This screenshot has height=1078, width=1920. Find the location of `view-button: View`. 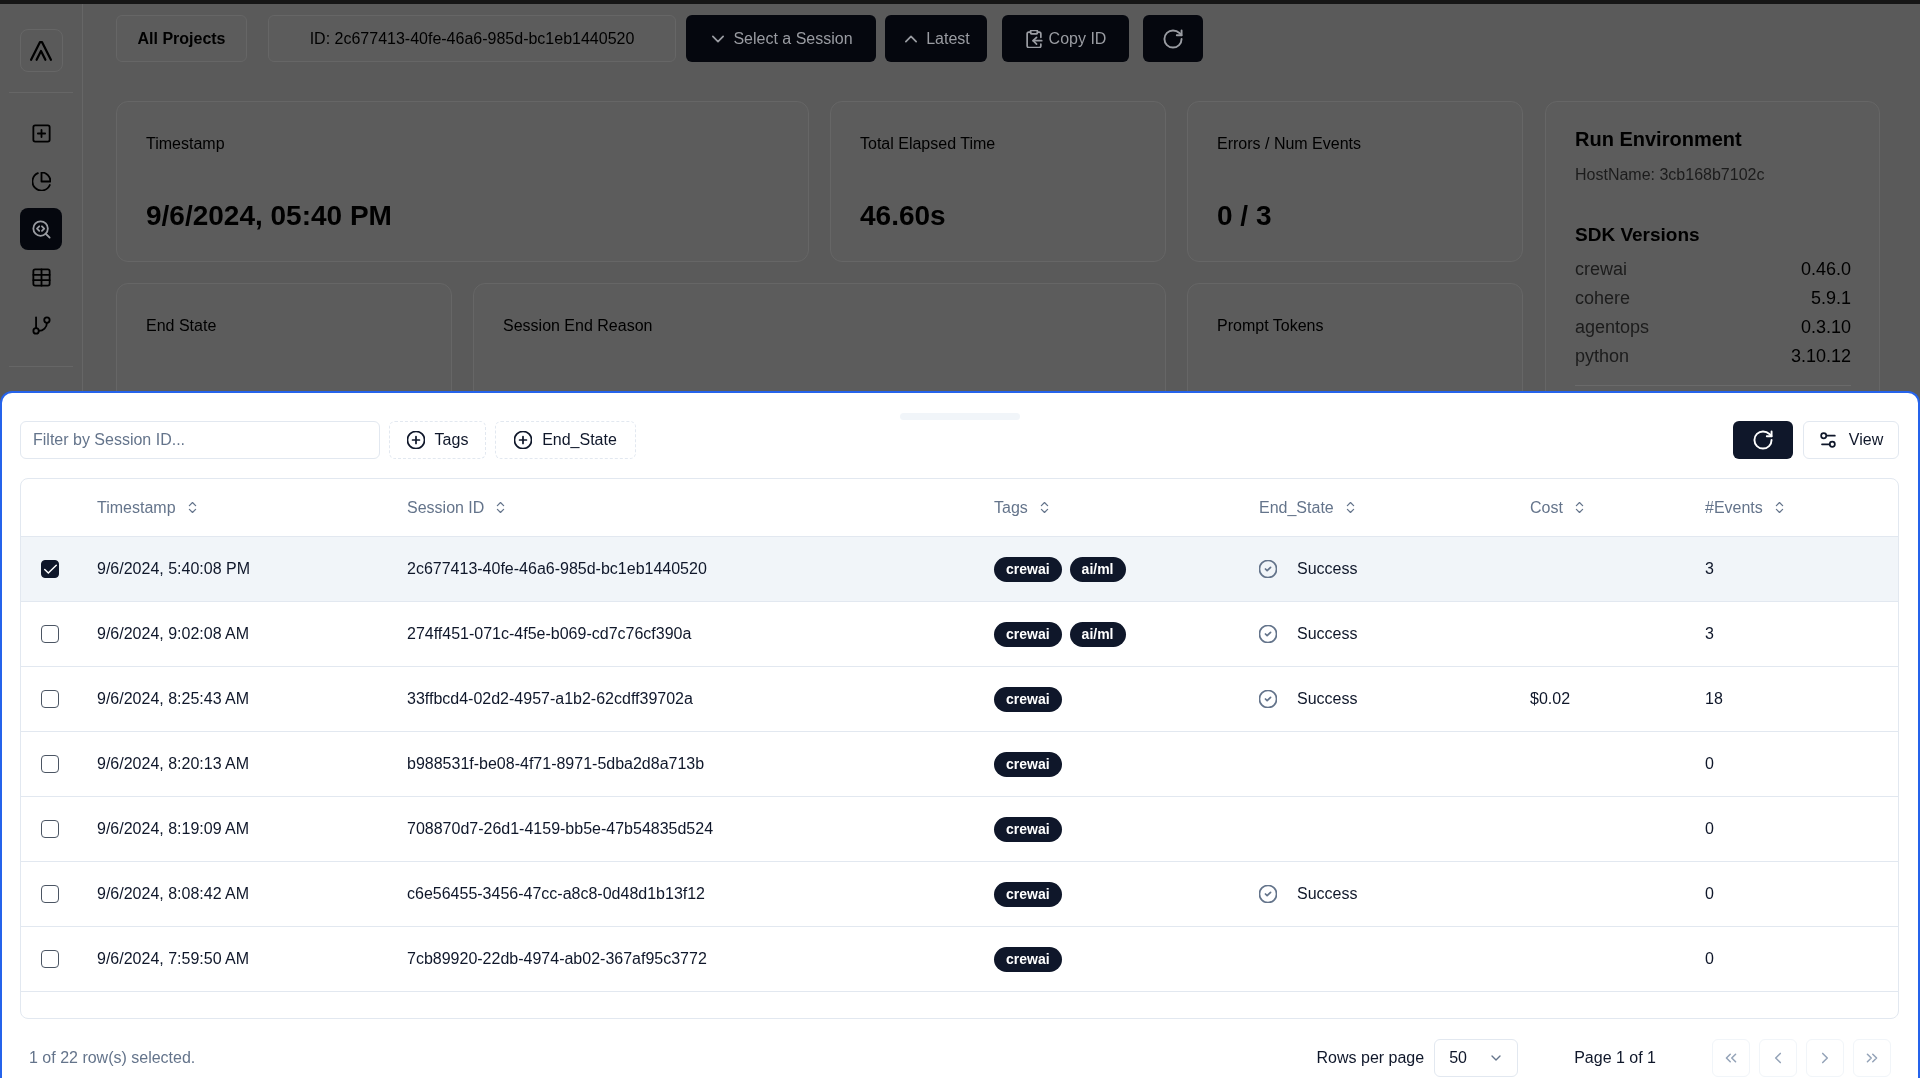

view-button: View is located at coordinates (1851, 440).